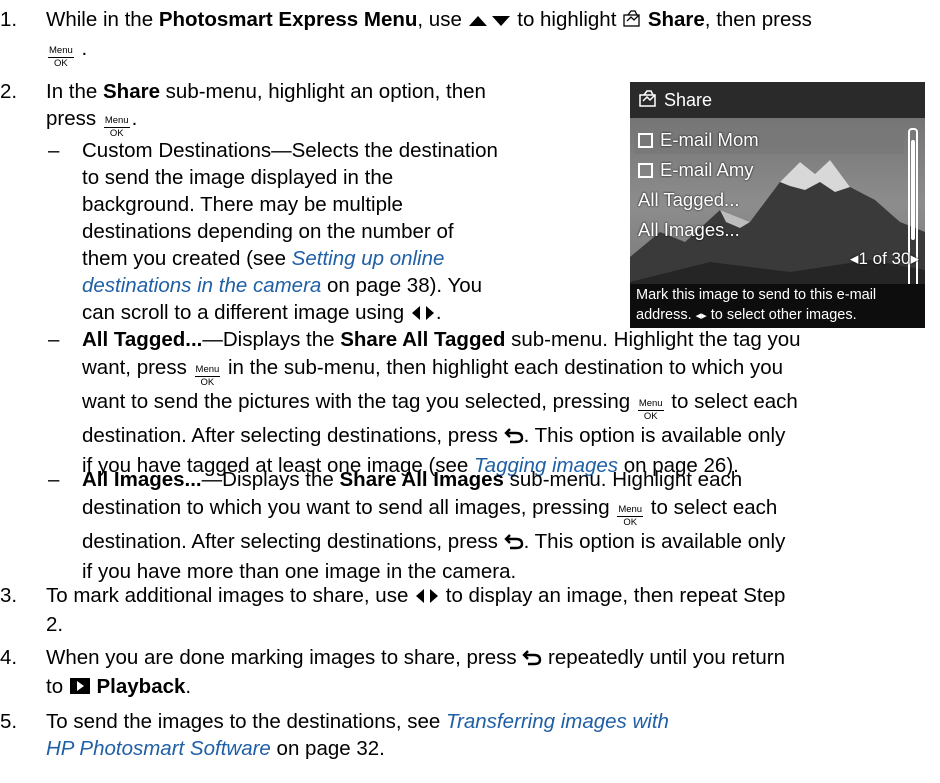 The width and height of the screenshot is (940, 783). What do you see at coordinates (57, 686) in the screenshot?
I see `text-run: to` at bounding box center [57, 686].